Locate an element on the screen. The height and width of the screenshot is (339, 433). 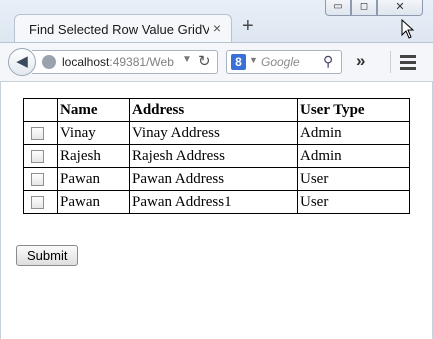
name-cell: Vinay is located at coordinates (93, 133).